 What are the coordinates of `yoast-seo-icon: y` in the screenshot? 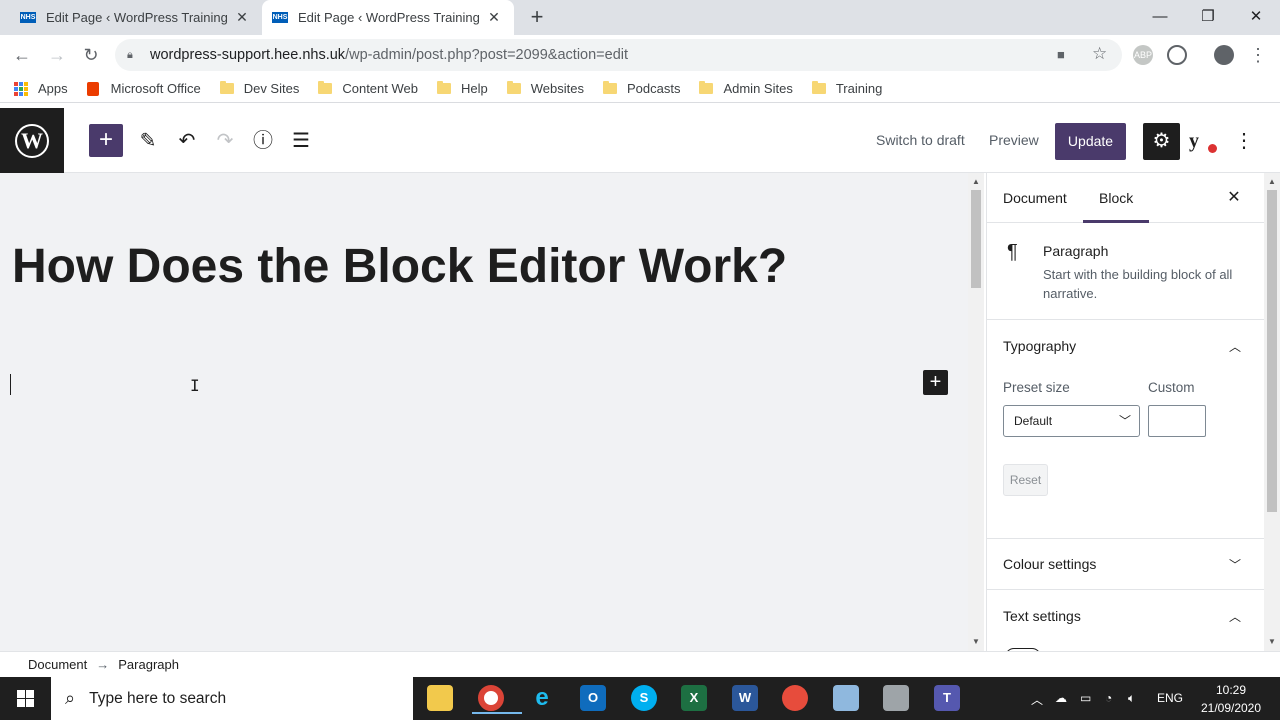 It's located at (1206, 143).